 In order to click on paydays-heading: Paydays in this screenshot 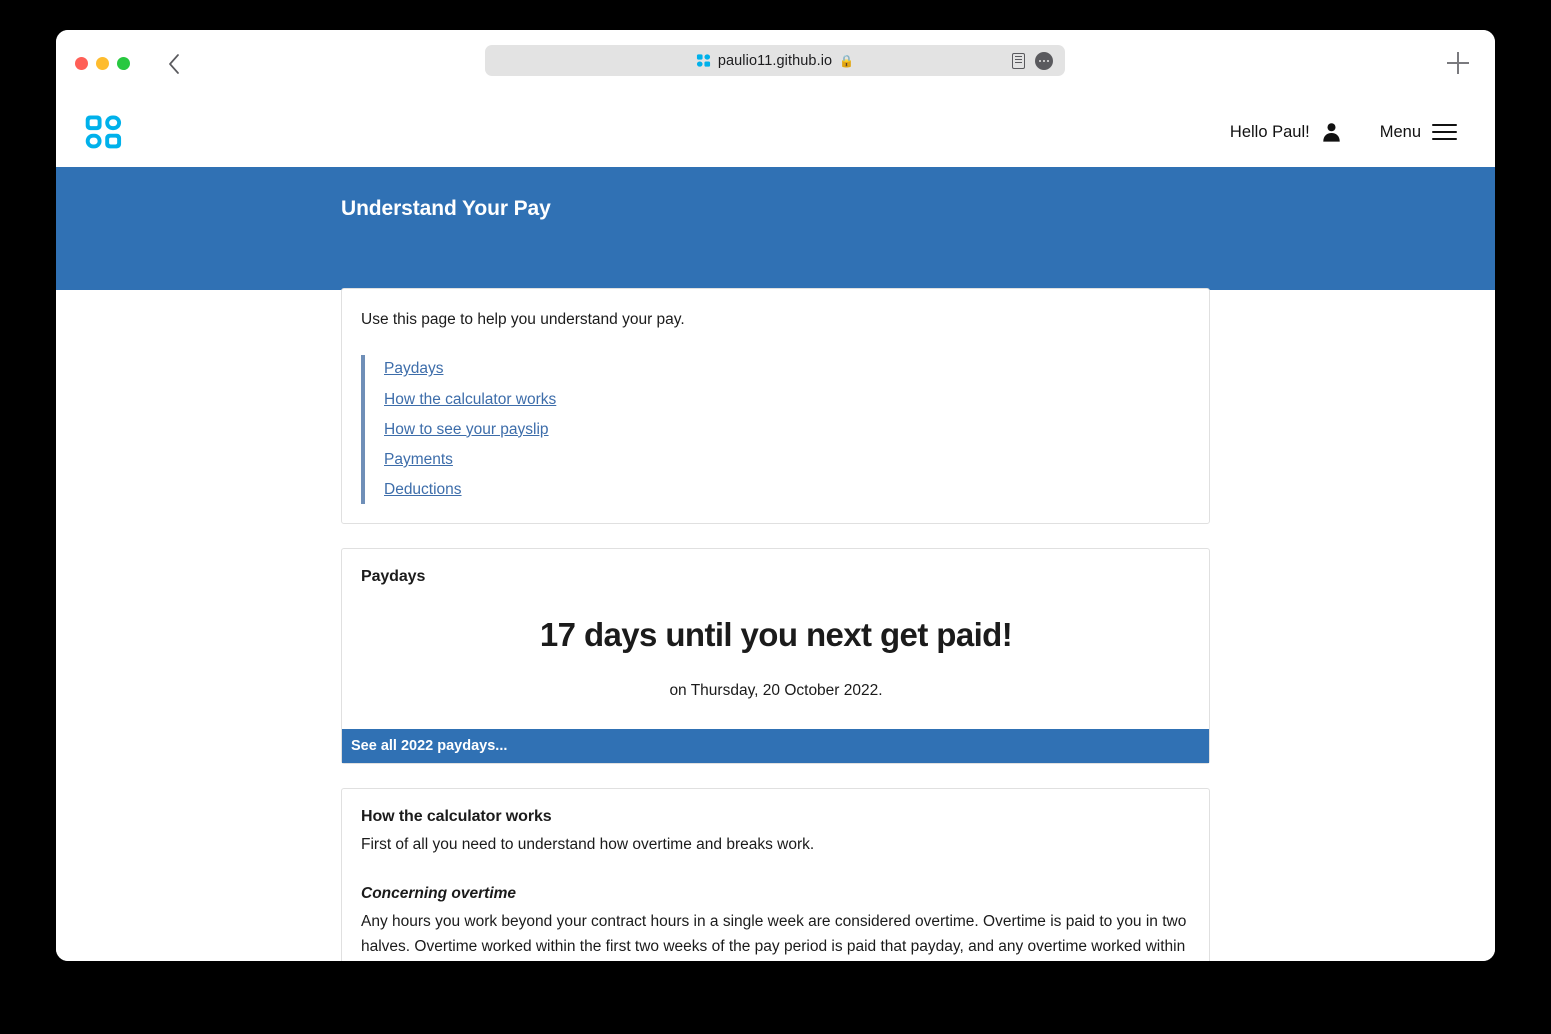, I will do `click(393, 576)`.